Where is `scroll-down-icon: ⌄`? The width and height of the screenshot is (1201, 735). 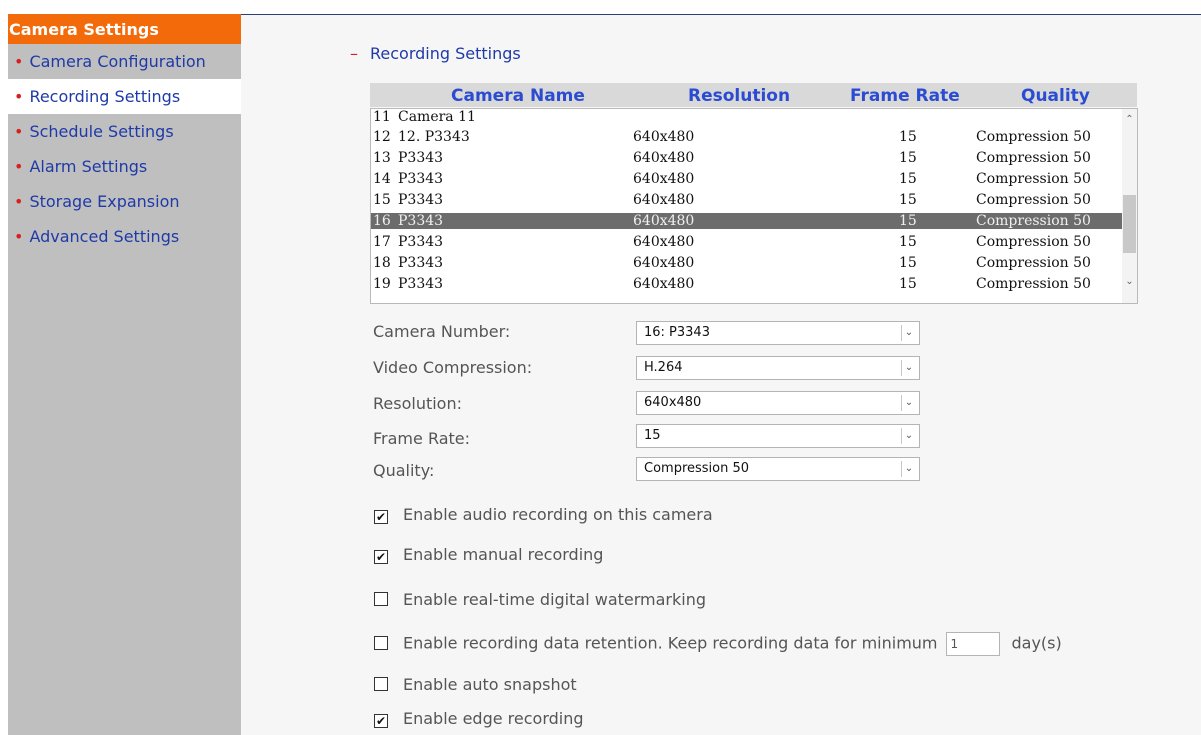
scroll-down-icon: ⌄ is located at coordinates (1129, 282).